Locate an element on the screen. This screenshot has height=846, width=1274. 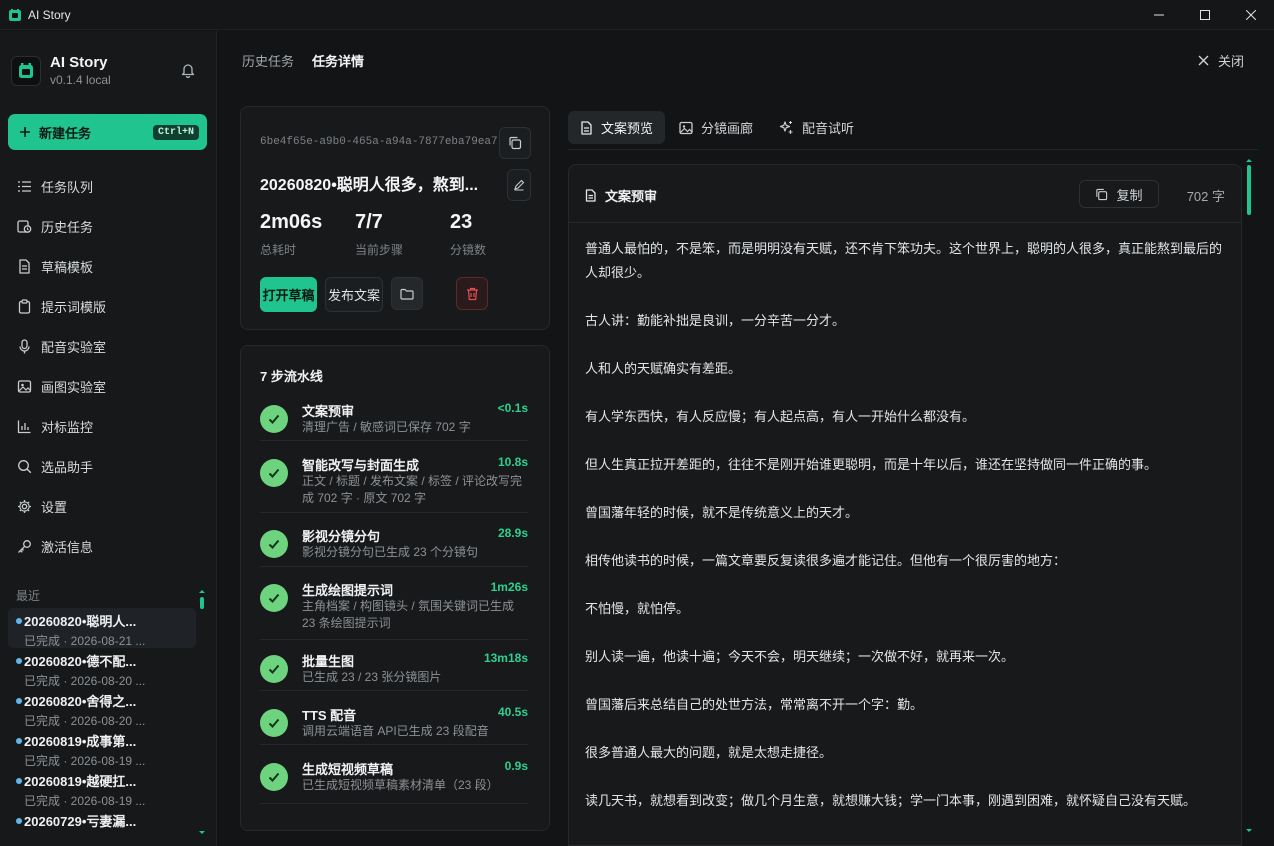
publish-copy-button: 发布文案 is located at coordinates (354, 294).